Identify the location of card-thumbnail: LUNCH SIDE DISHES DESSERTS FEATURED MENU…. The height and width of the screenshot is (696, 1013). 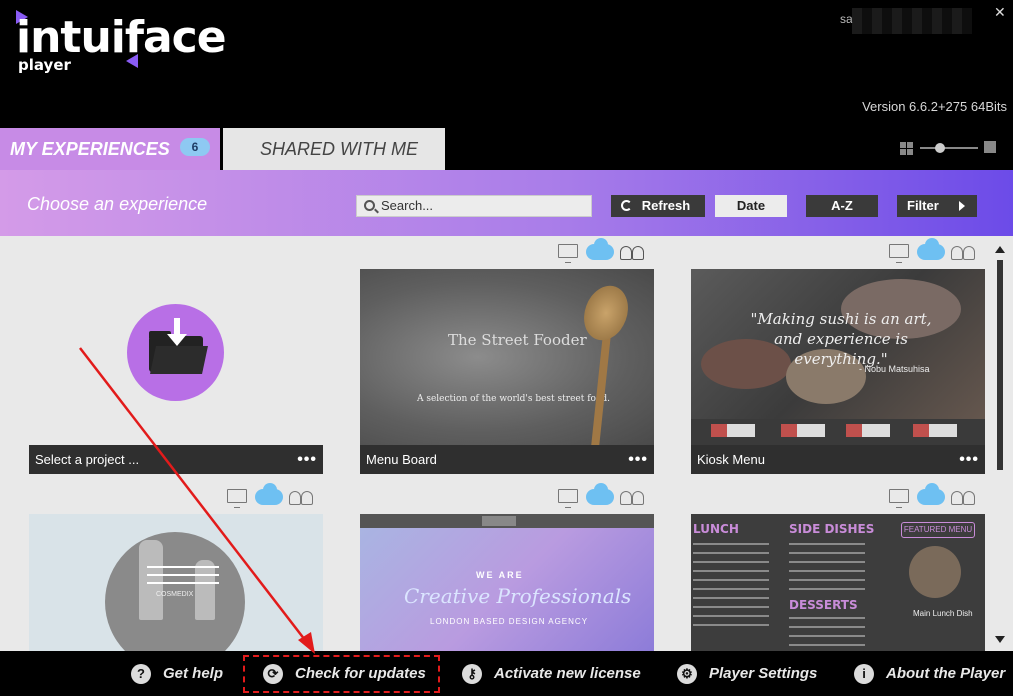
(838, 582).